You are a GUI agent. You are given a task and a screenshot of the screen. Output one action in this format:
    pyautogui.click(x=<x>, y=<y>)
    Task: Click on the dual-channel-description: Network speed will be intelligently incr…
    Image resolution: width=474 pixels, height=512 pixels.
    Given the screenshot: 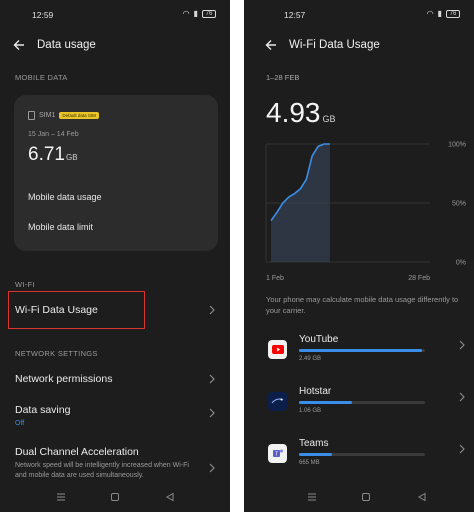 What is the action you would take?
    pyautogui.click(x=102, y=470)
    